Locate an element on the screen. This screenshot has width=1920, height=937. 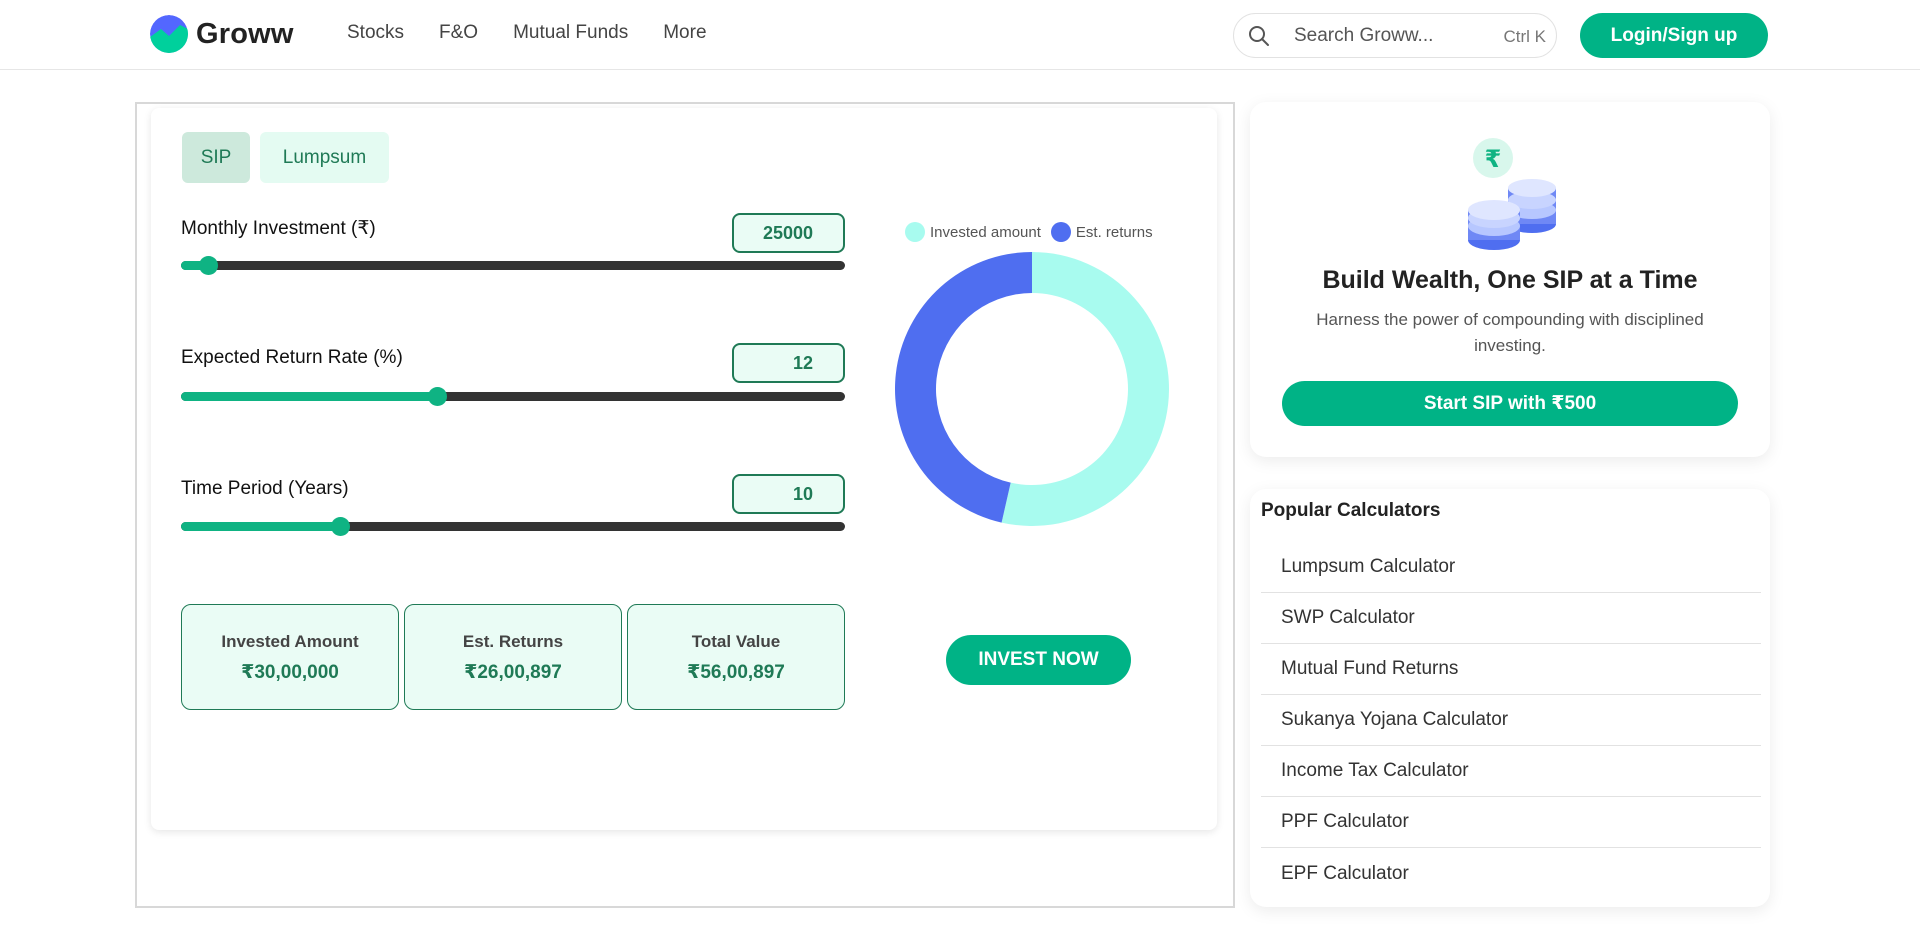
brand-name: Groww is located at coordinates (245, 33).